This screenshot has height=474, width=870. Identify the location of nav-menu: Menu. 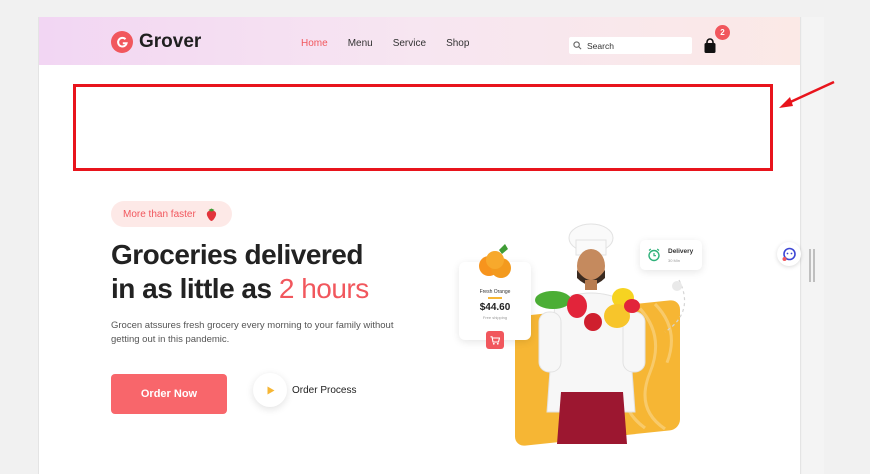
(360, 43).